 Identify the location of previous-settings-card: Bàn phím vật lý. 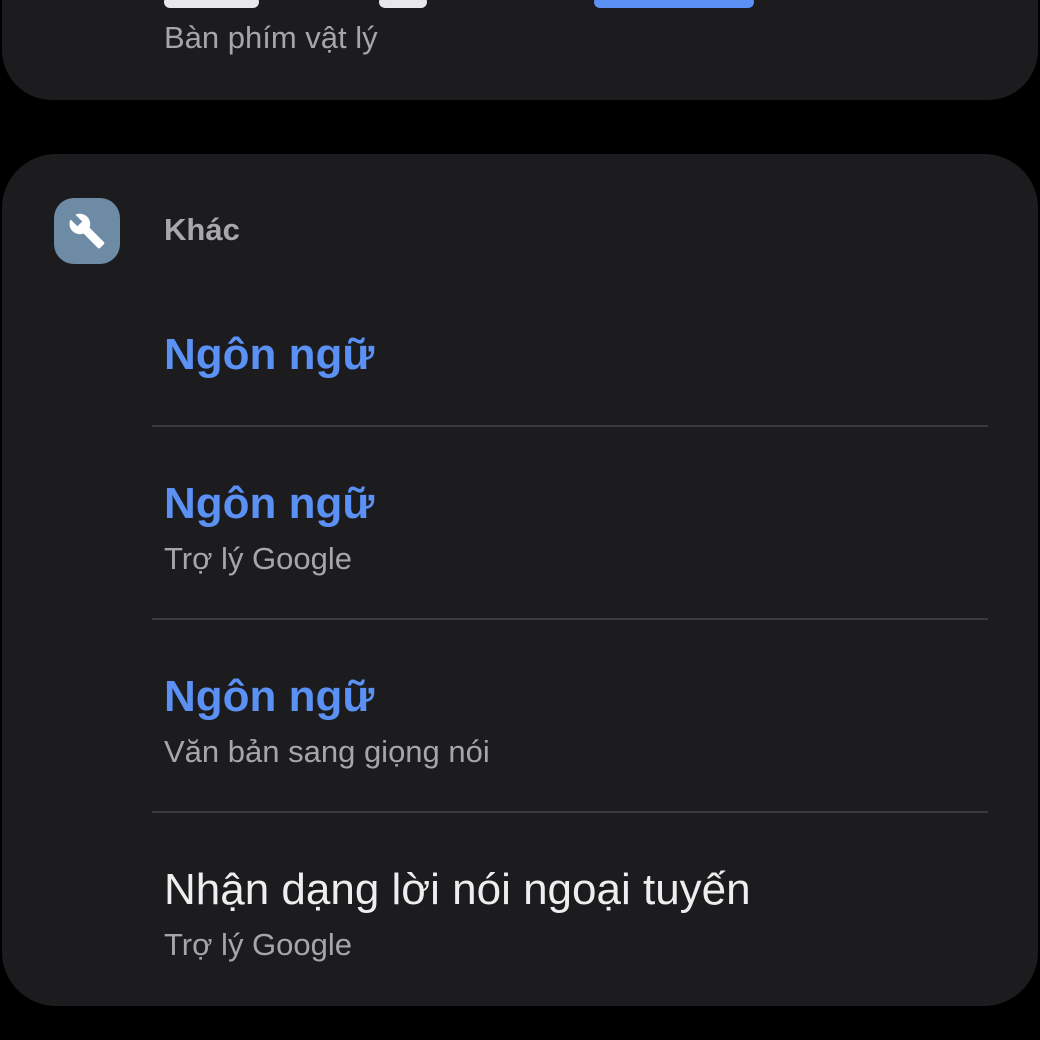
(520, 50).